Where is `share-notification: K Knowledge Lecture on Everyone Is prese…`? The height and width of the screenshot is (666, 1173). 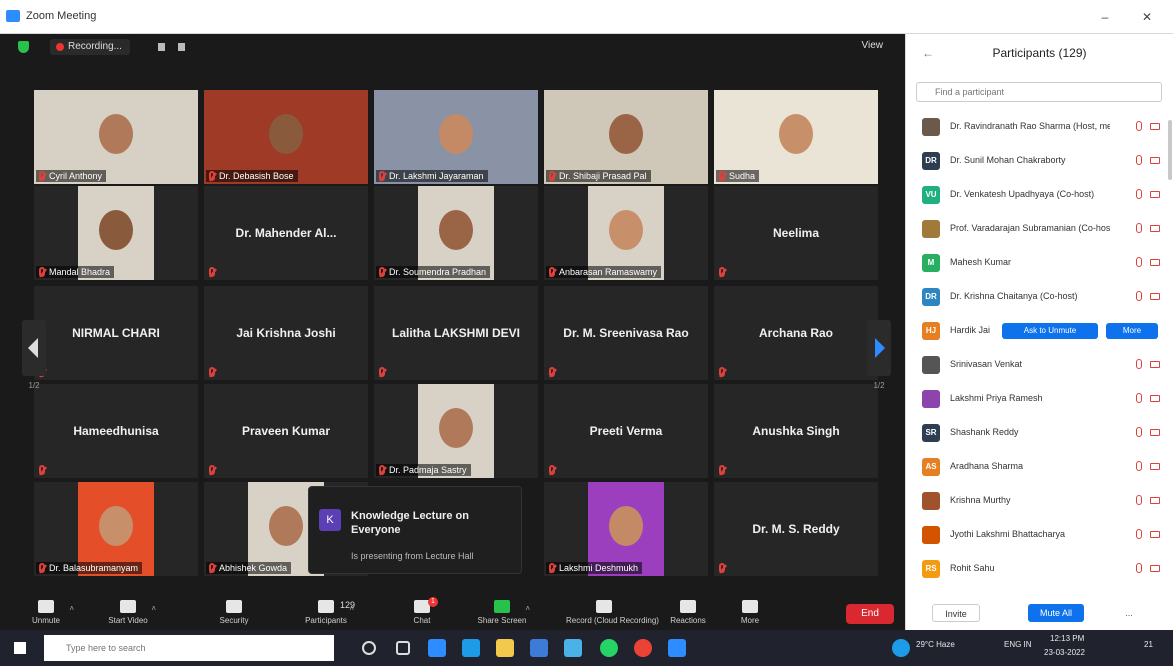 share-notification: K Knowledge Lecture on Everyone Is prese… is located at coordinates (415, 530).